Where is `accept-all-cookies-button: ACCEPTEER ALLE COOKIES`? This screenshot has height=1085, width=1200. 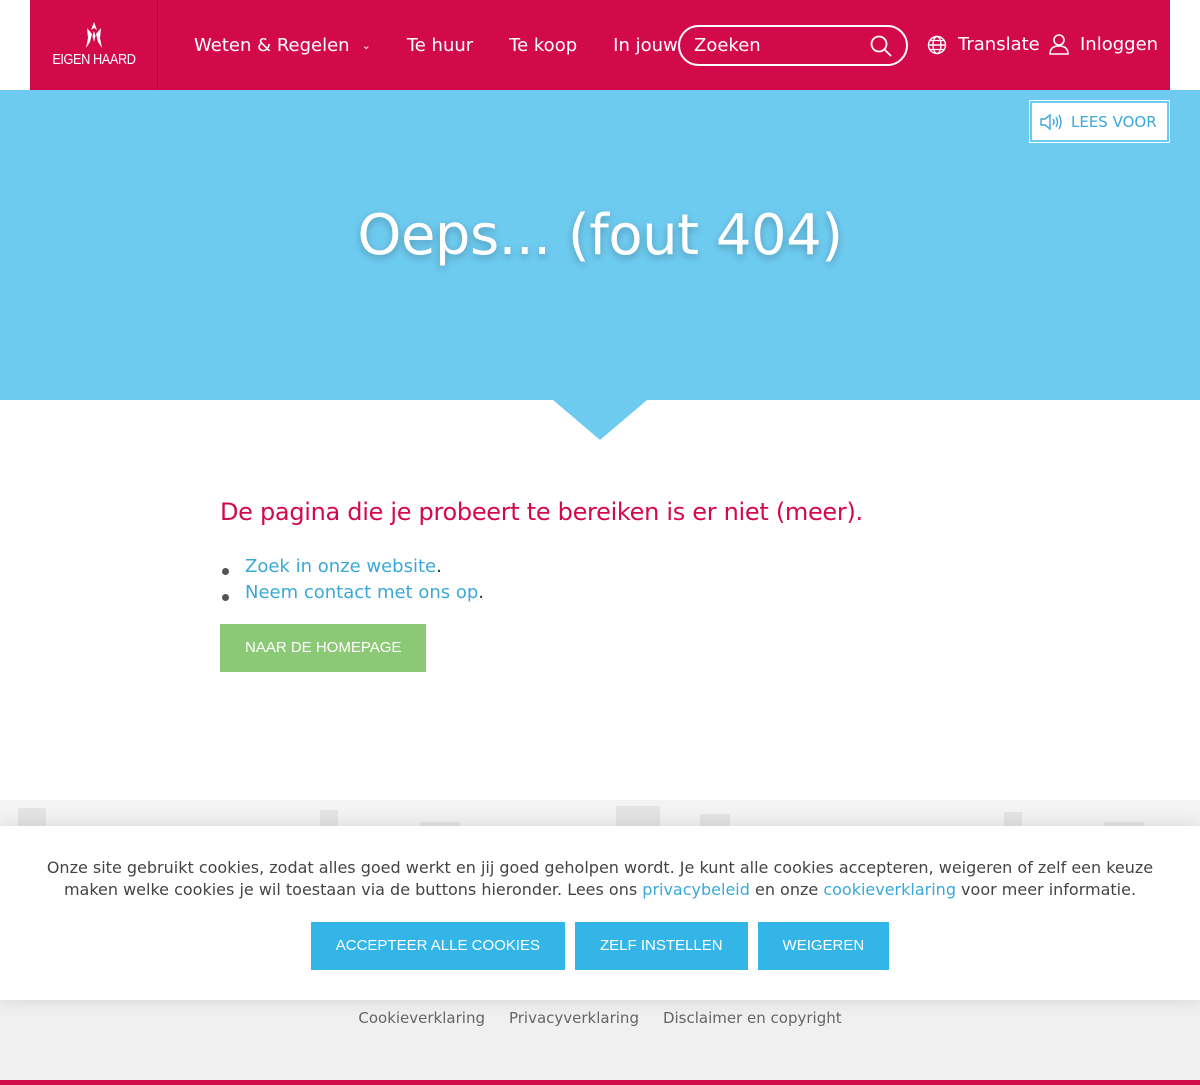 accept-all-cookies-button: ACCEPTEER ALLE COOKIES is located at coordinates (437, 946).